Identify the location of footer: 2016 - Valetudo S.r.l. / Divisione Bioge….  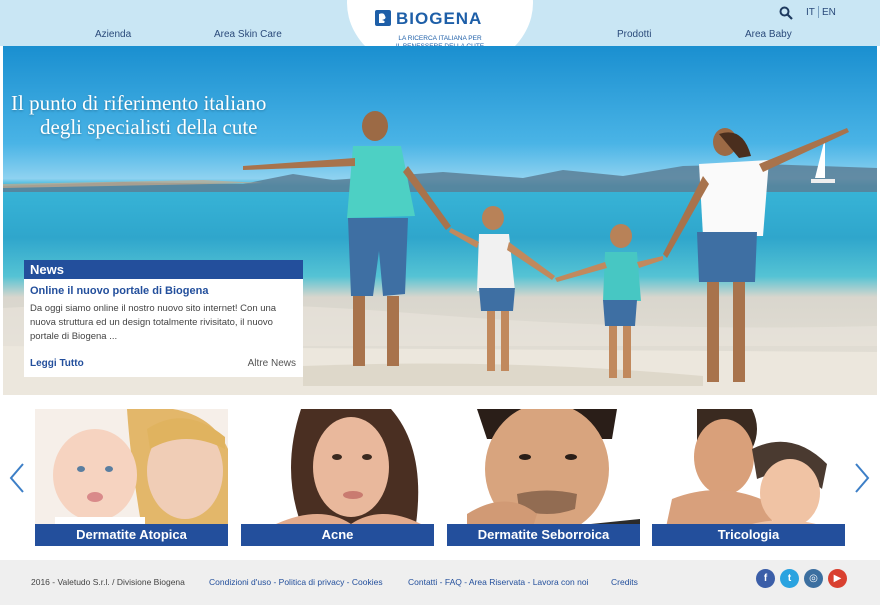
(440, 582).